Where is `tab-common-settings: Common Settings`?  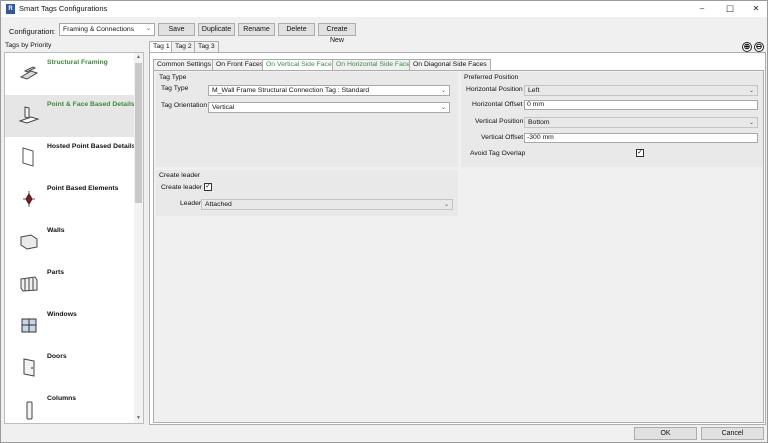
tab-common-settings: Common Settings is located at coordinates (184, 64).